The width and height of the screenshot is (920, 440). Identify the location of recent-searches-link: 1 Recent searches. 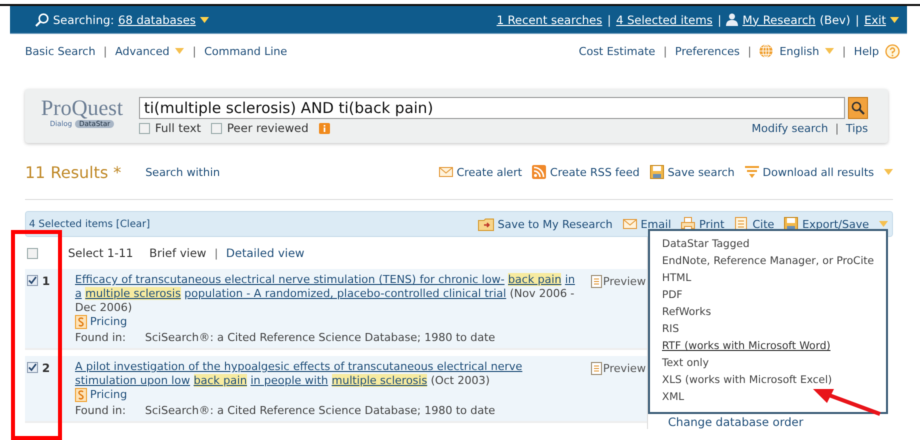
(549, 19).